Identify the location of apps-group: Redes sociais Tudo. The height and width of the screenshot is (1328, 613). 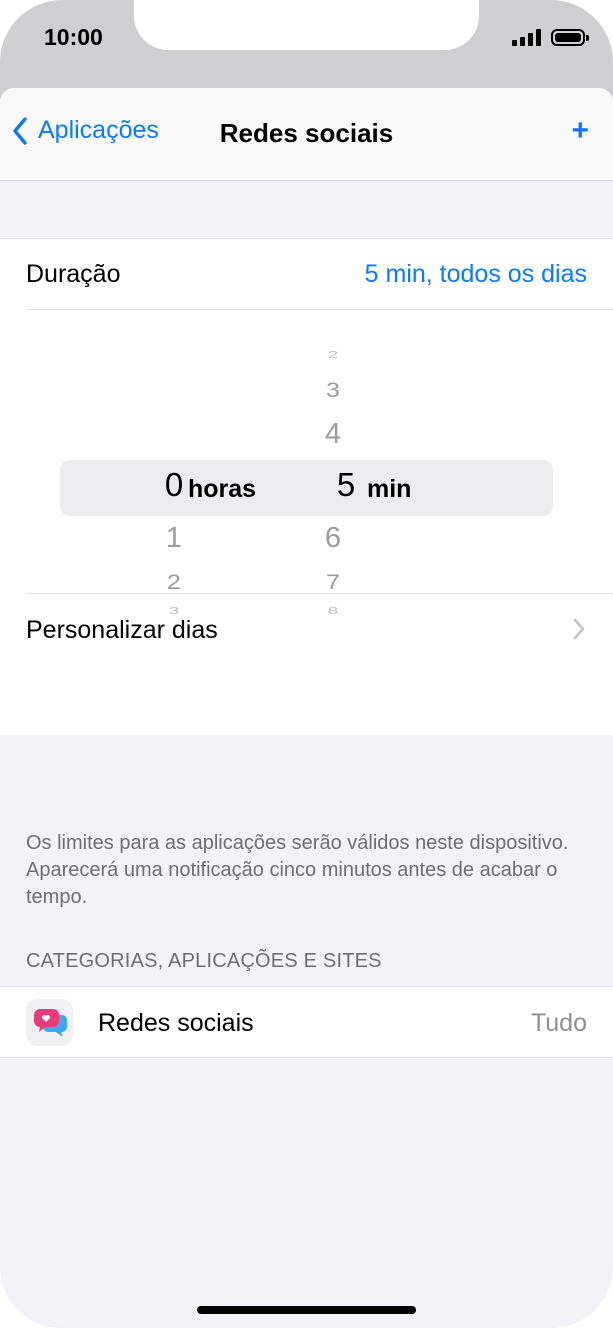
(306, 1022).